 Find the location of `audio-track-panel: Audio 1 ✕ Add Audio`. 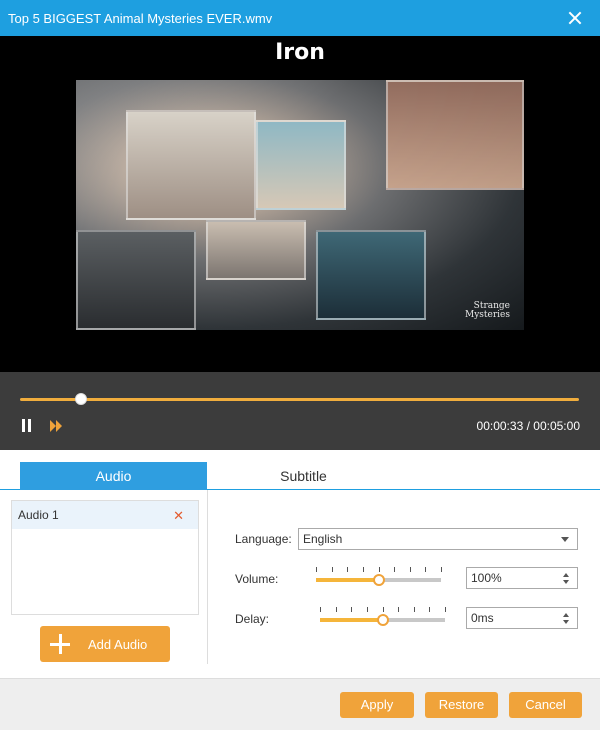

audio-track-panel: Audio 1 ✕ Add Audio is located at coordinates (104, 577).